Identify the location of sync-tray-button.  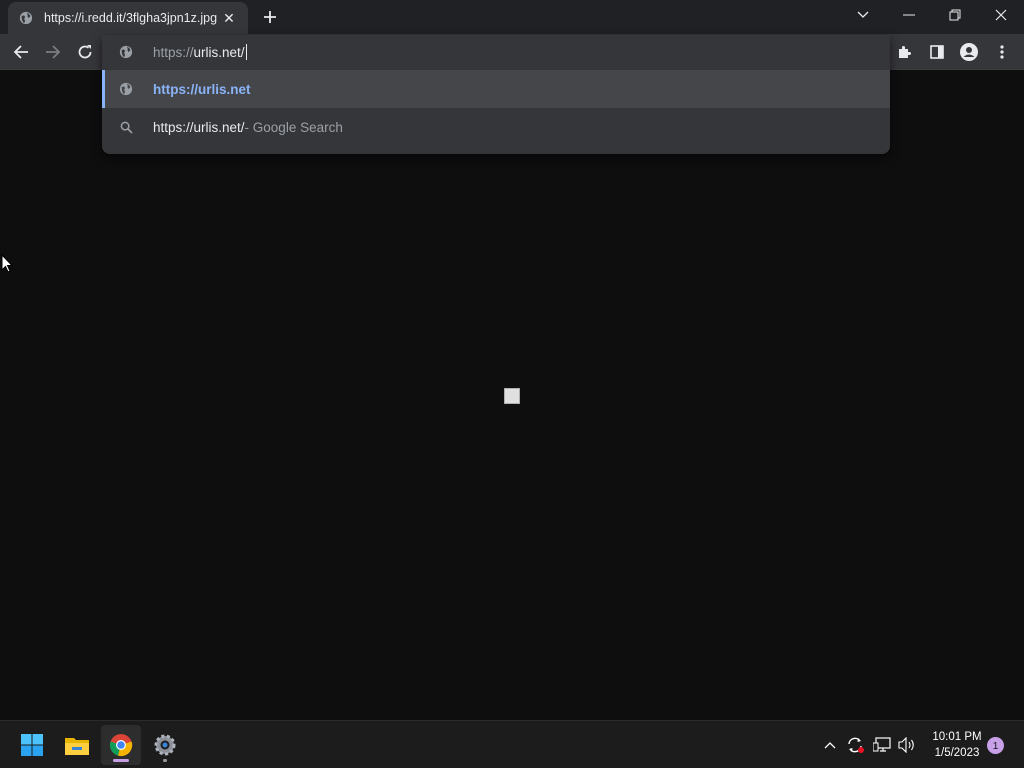
(855, 745).